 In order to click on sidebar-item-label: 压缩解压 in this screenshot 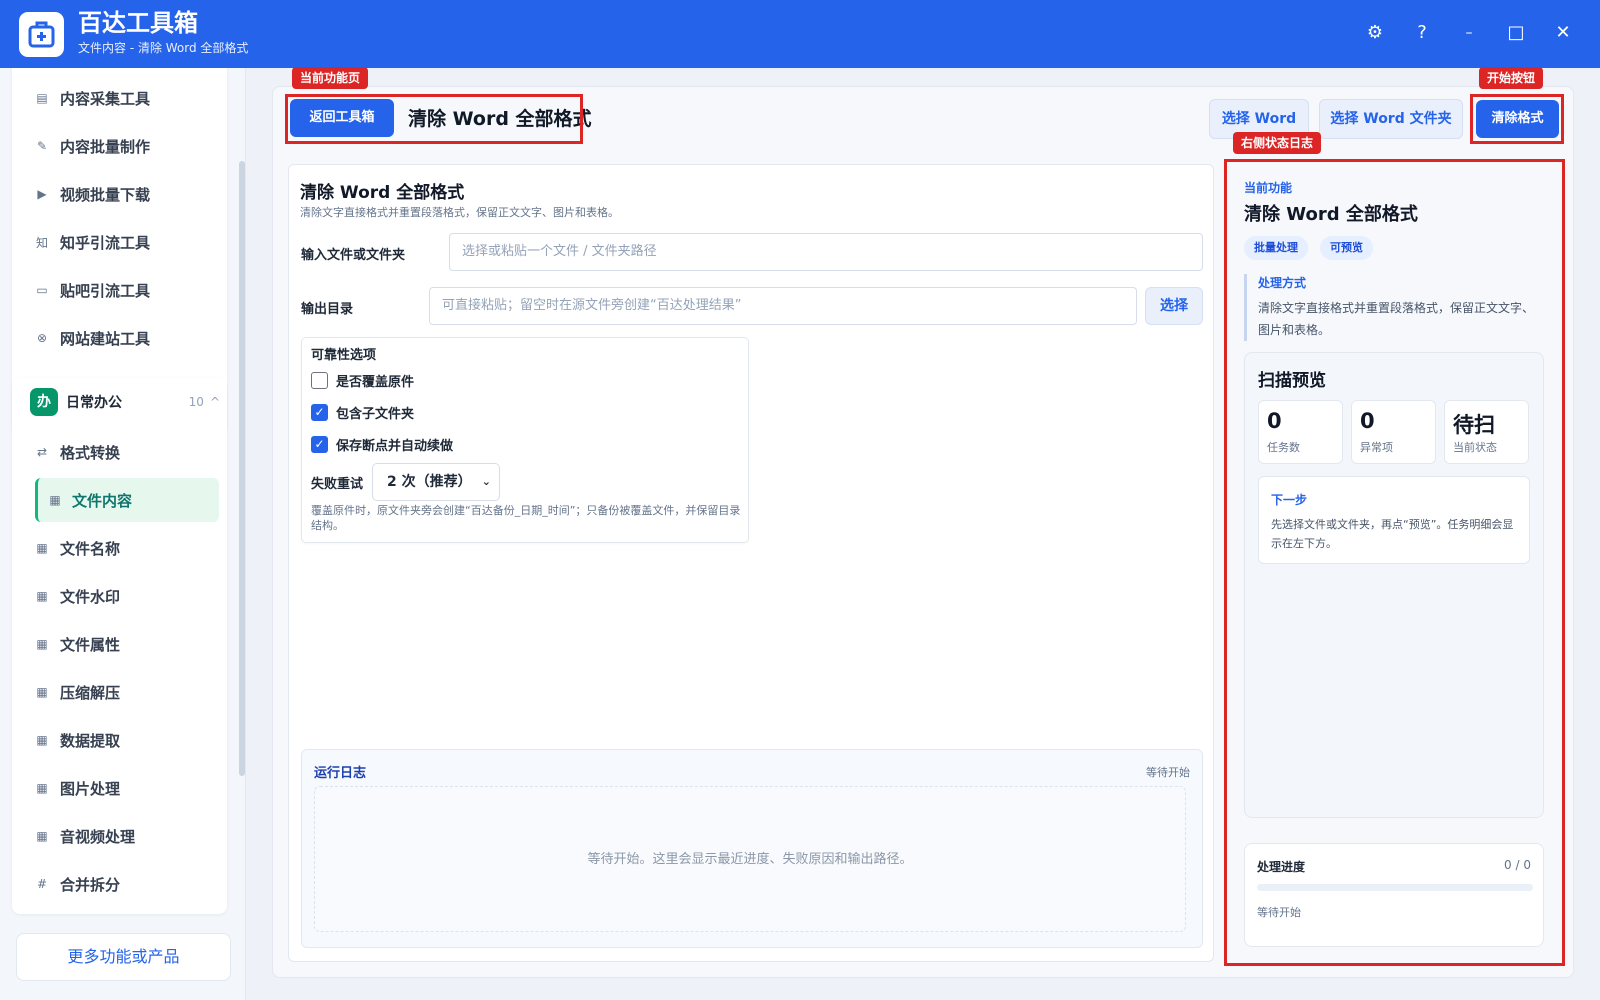, I will do `click(90, 692)`.